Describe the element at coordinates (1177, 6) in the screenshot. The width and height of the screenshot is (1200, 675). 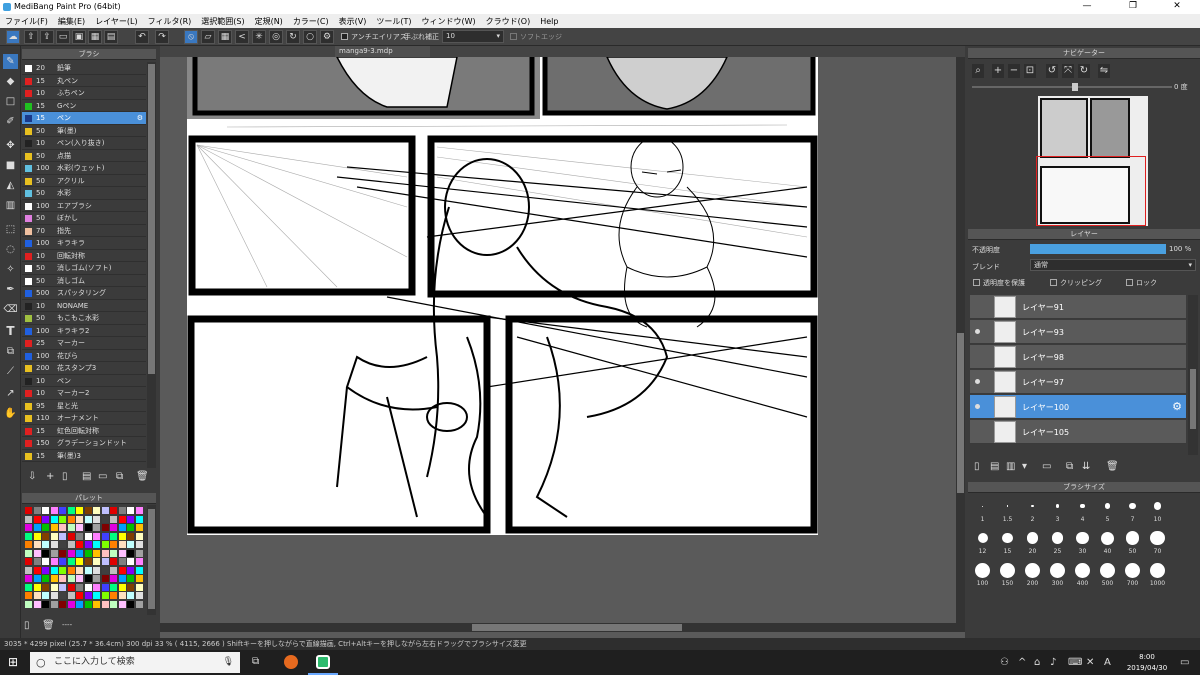
I see `close-button: ✕` at that location.